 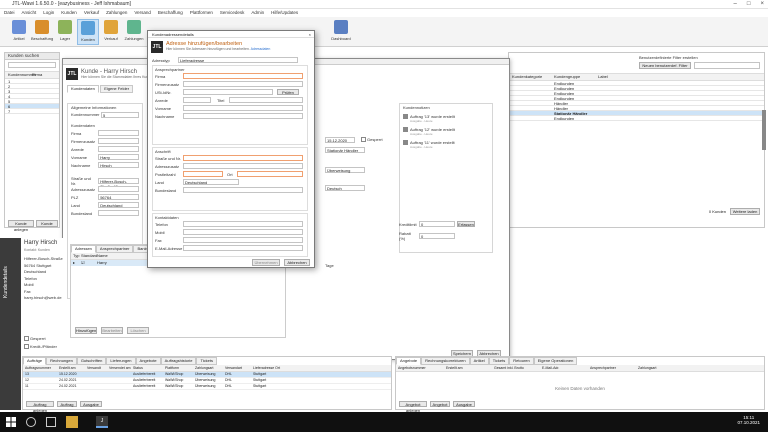 I want to click on order-menu-button: Auftrag, so click(x=67, y=404).